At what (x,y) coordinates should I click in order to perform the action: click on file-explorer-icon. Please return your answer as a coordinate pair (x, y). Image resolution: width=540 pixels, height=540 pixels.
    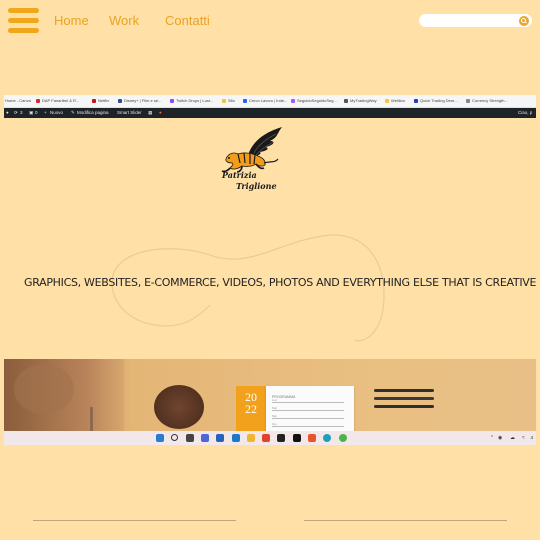
    Looking at the image, I should click on (251, 438).